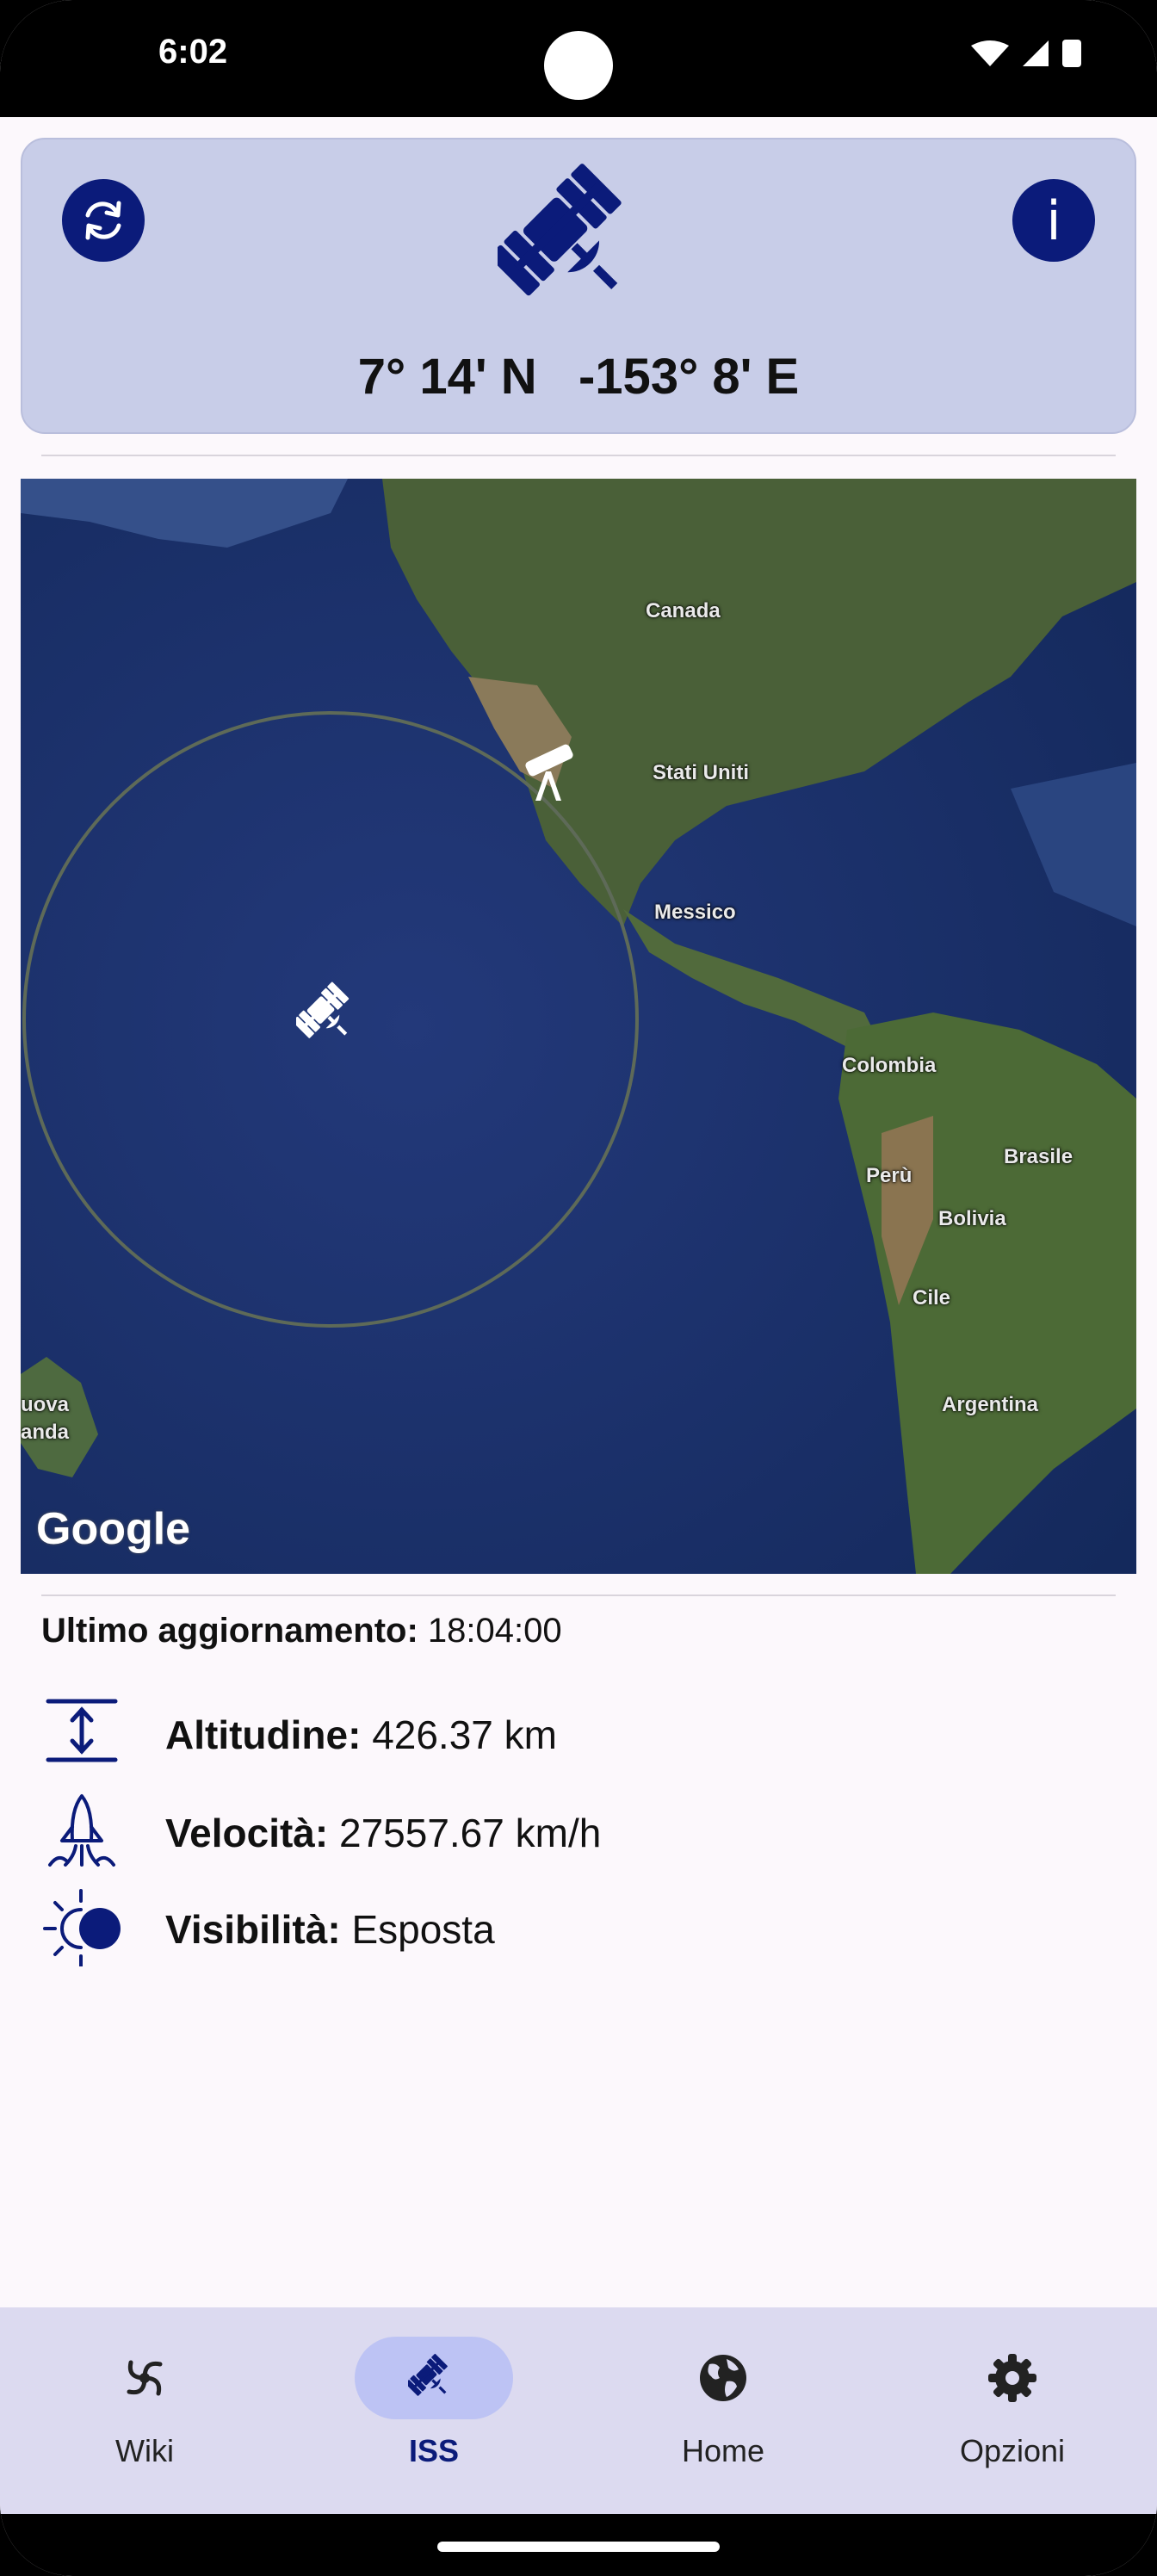  I want to click on observer-telescope-icon, so click(549, 772).